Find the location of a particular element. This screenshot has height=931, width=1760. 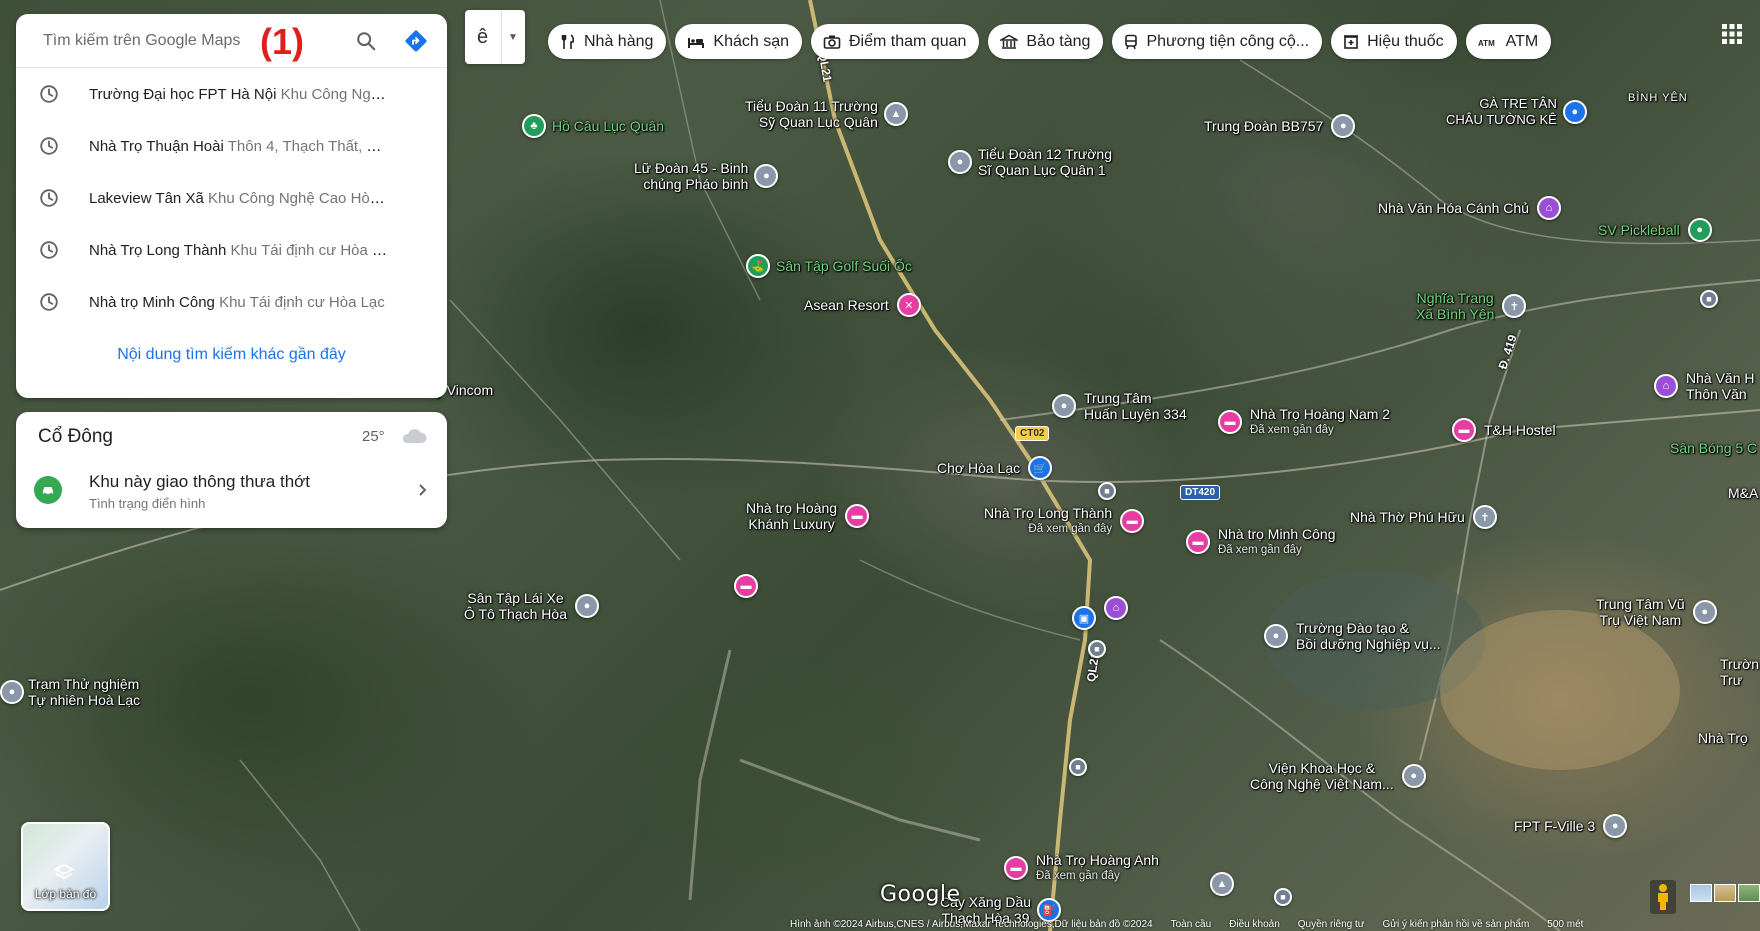

school-pin-icon: ▲ is located at coordinates (1222, 884).